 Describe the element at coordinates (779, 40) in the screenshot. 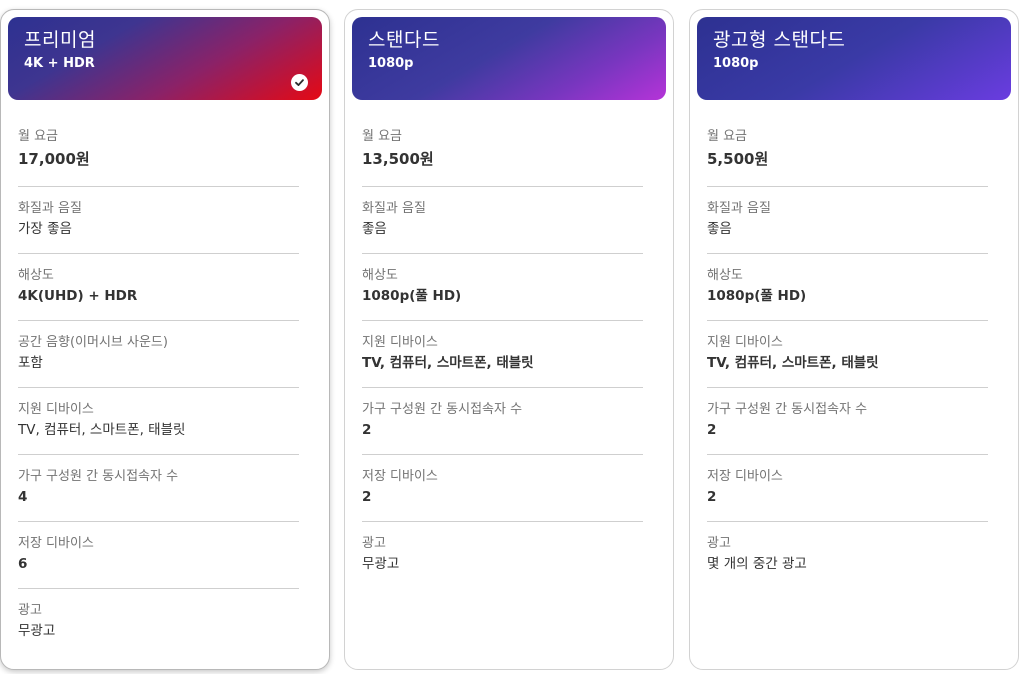

I see `plan-name: 광고형 스탠다드` at that location.